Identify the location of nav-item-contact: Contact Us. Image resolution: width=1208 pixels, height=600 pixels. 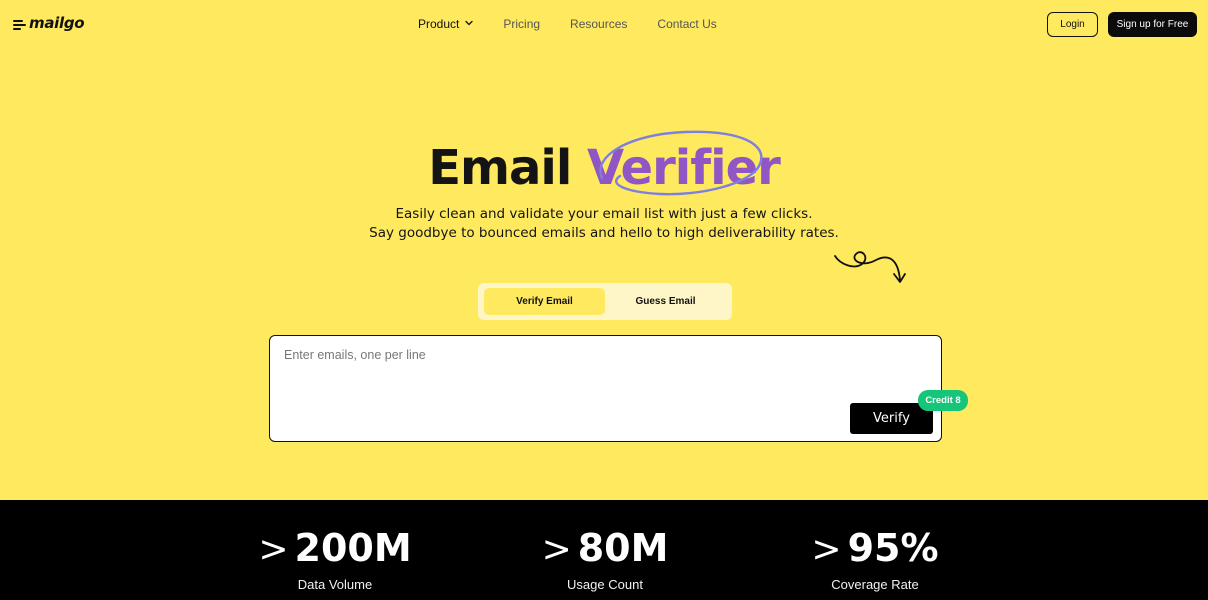
(686, 24).